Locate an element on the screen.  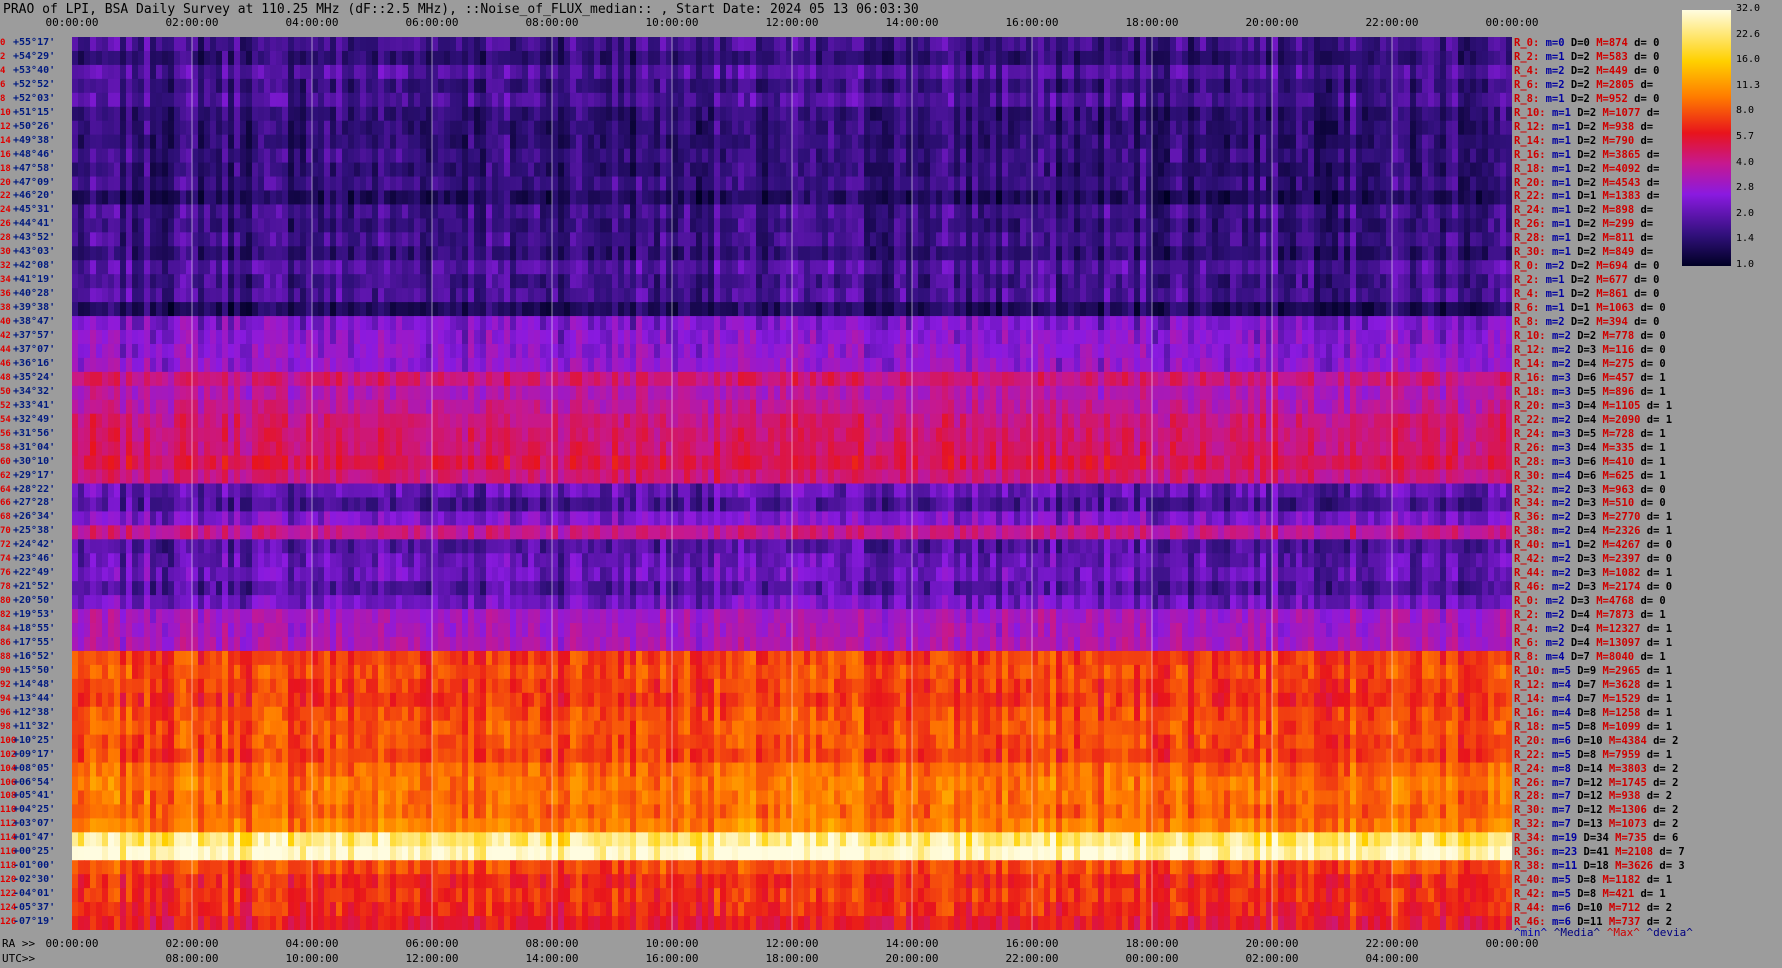
declination-value: +17°55' is located at coordinates (34, 642).